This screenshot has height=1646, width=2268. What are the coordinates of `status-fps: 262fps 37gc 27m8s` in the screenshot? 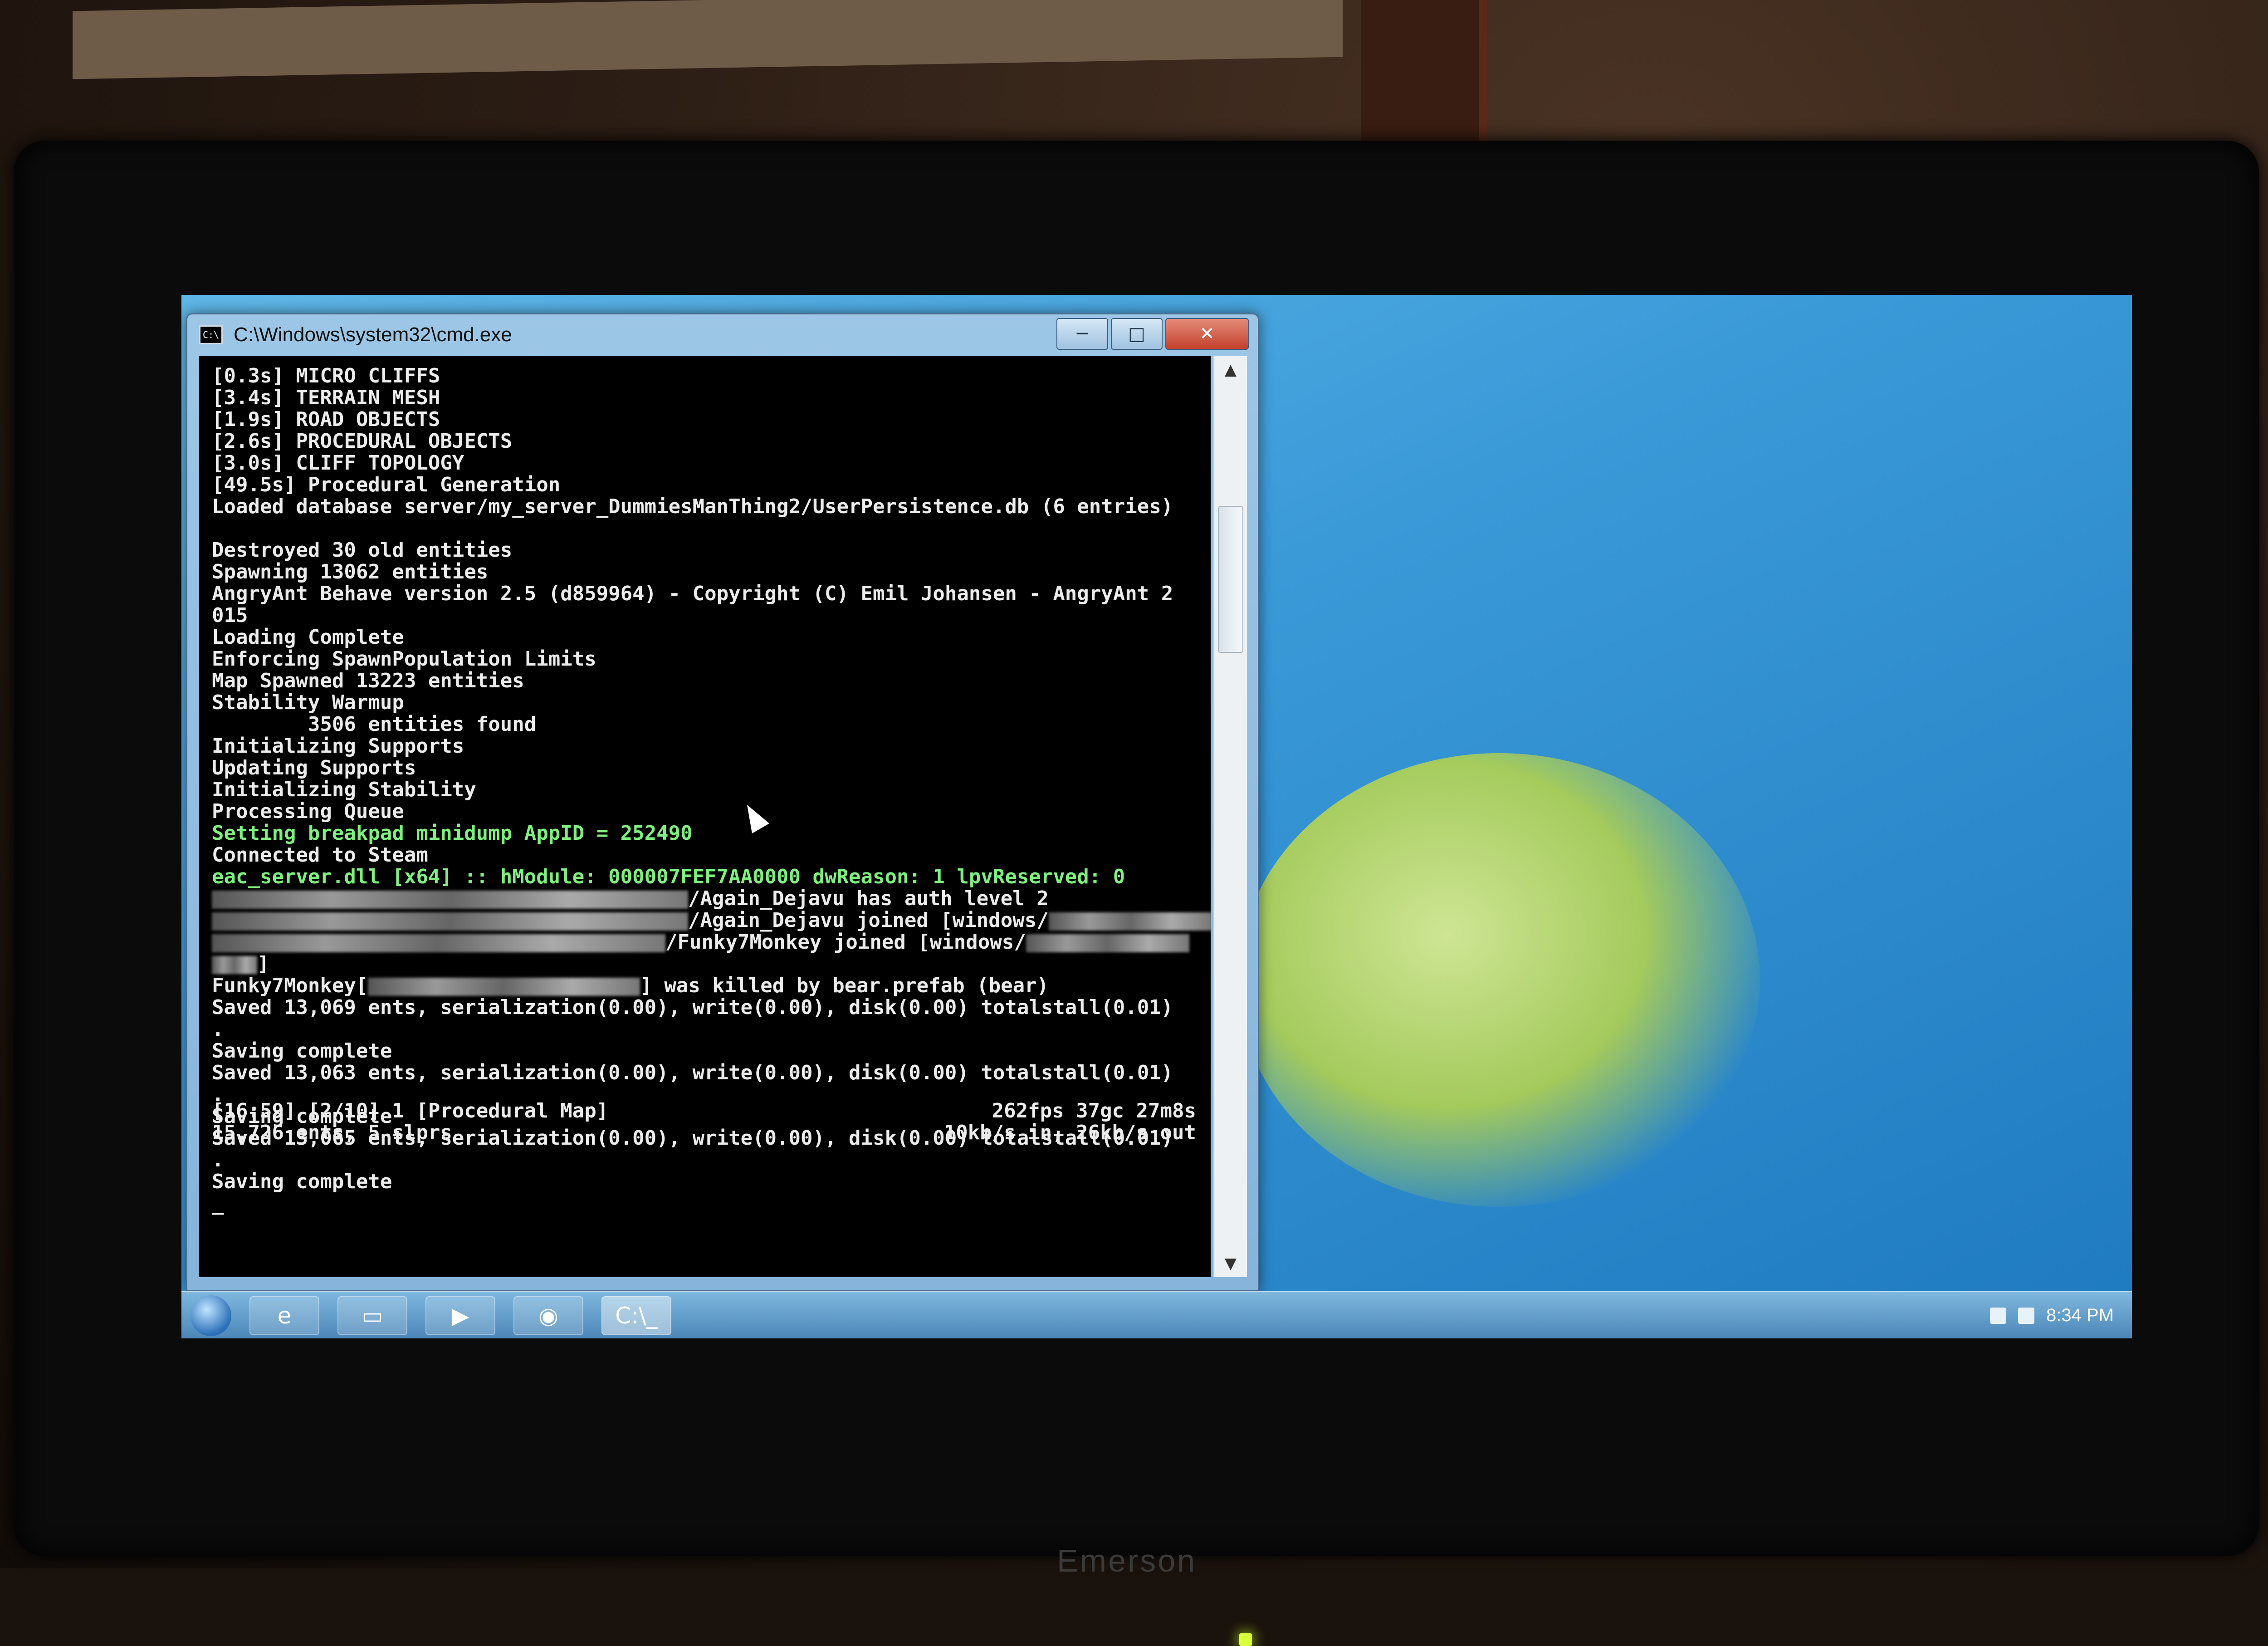 It's located at (1094, 1110).